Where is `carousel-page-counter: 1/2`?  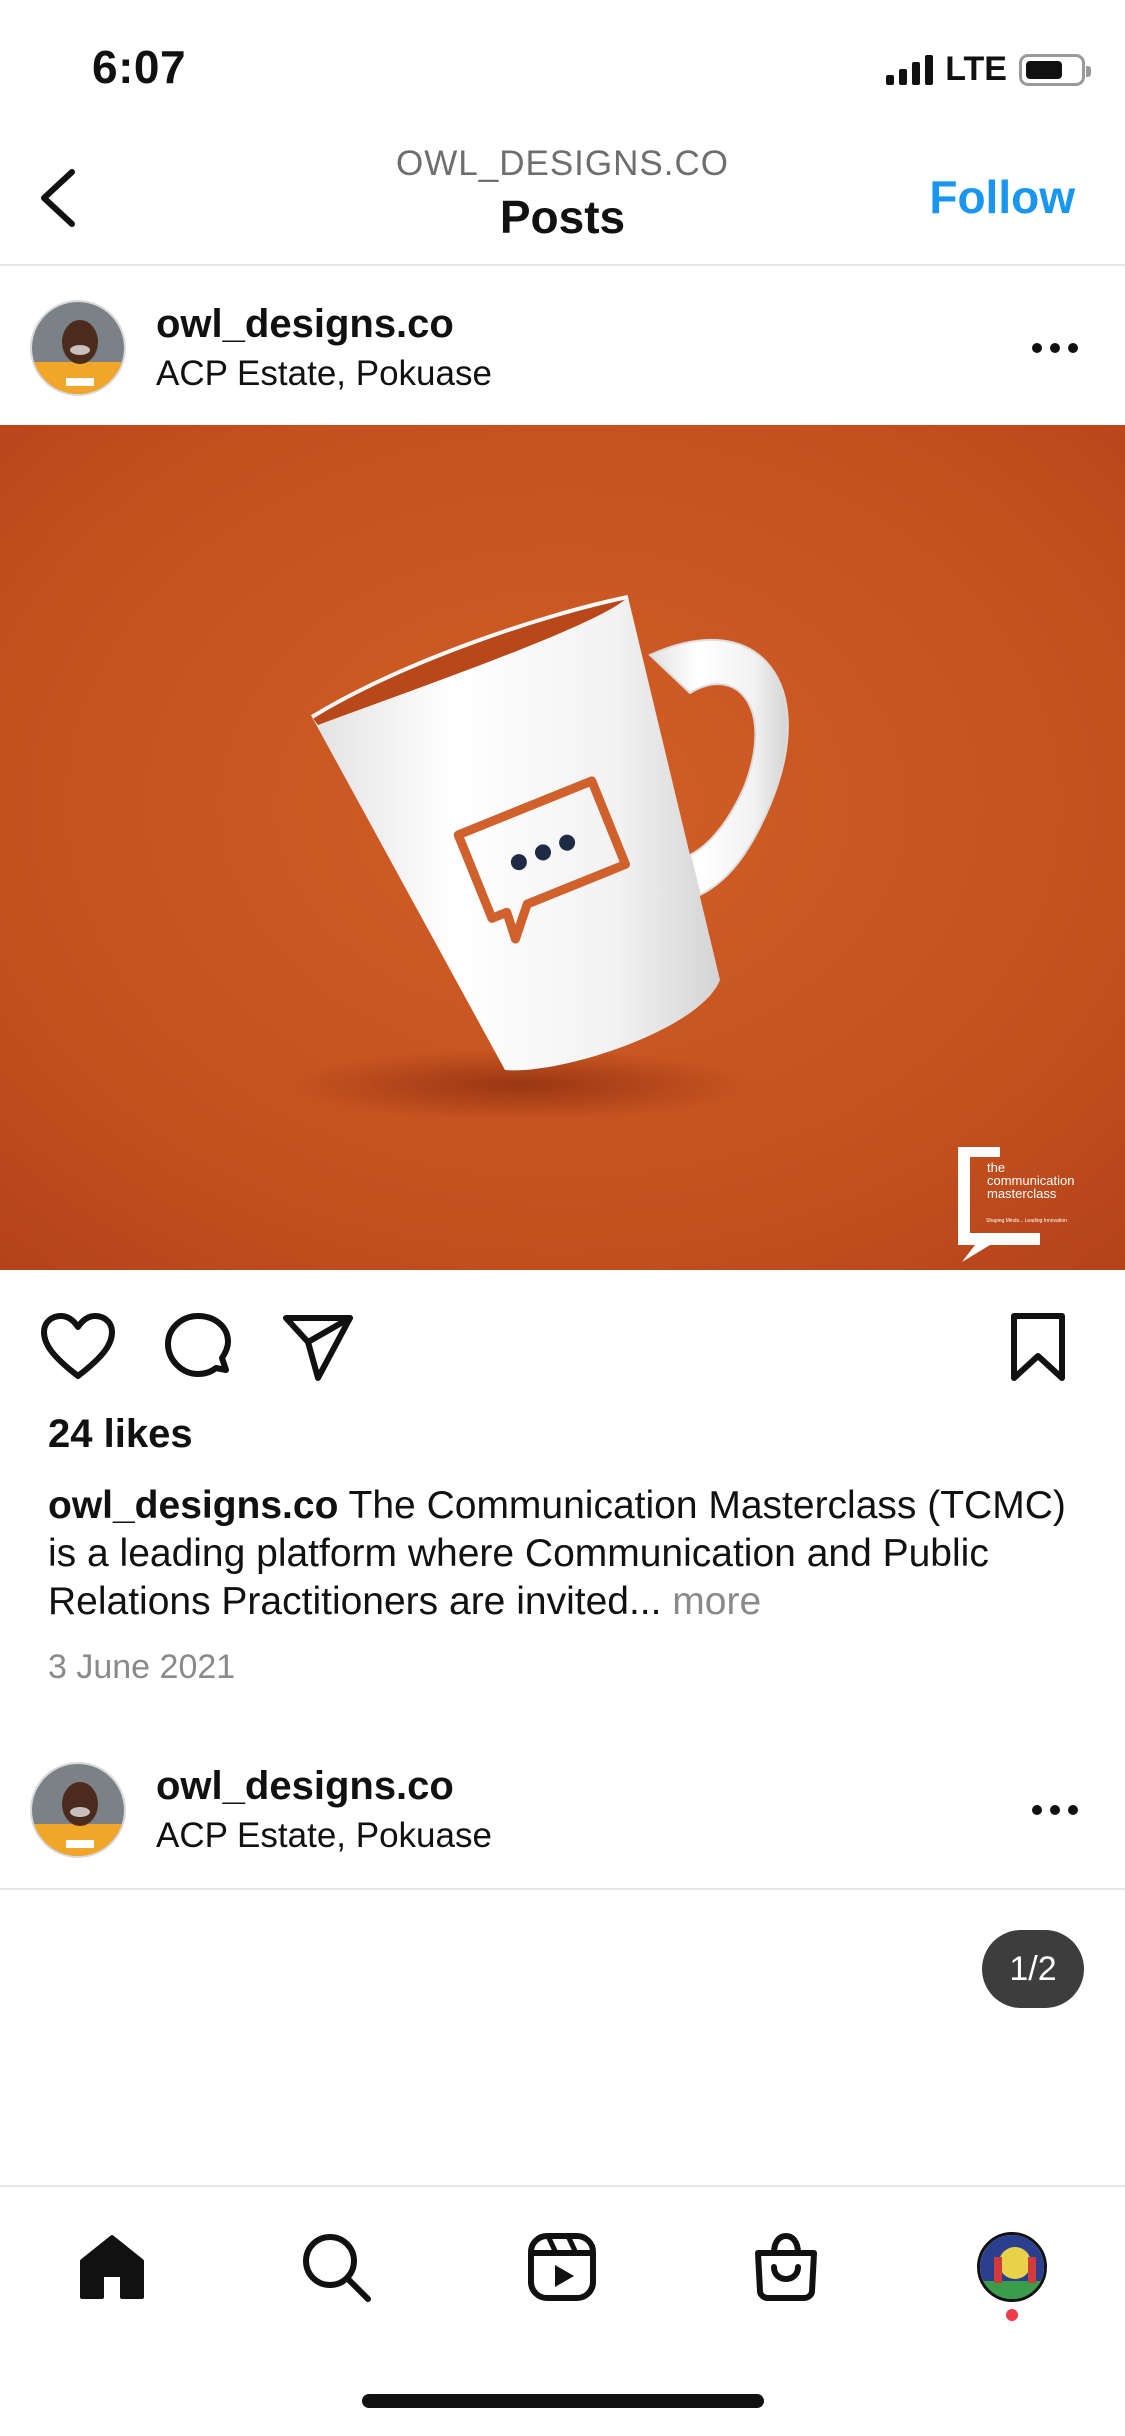 carousel-page-counter: 1/2 is located at coordinates (1033, 1969).